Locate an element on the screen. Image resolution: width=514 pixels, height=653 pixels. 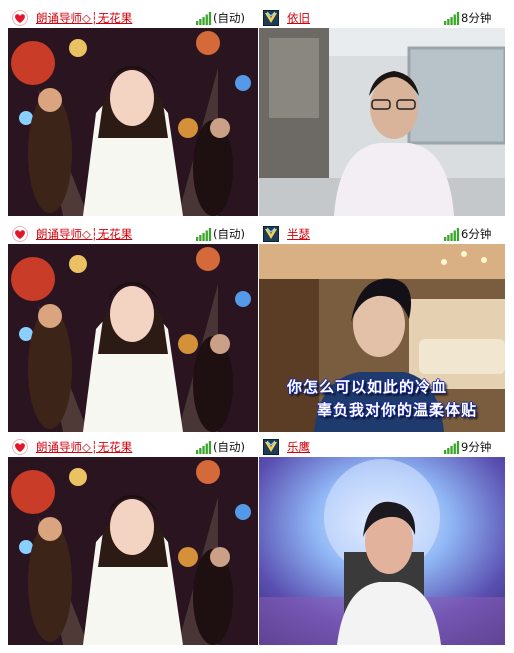
guest-title-bar: 乐鹰 9分钟 is located at coordinates (382, 447).